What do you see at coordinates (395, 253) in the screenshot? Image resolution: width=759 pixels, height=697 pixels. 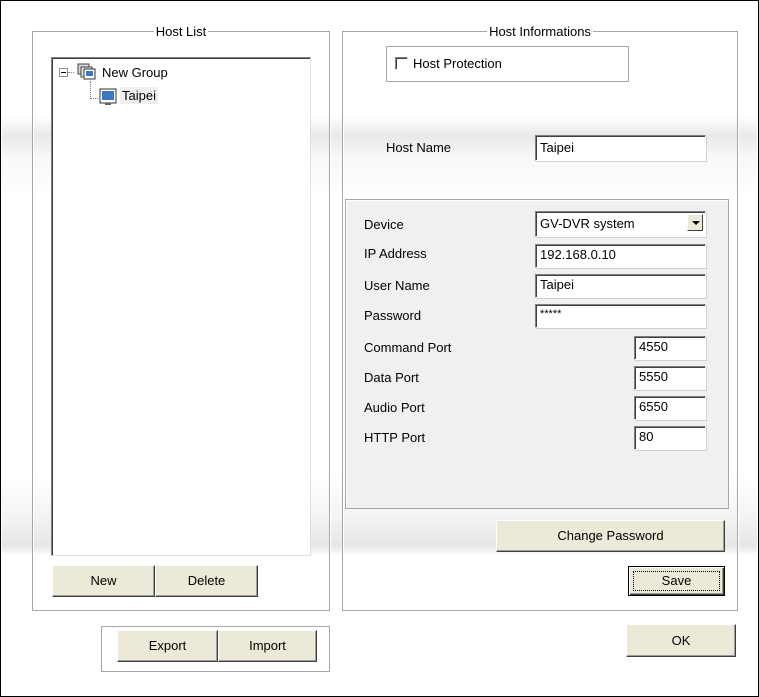 I see `ip-address-label: IP Address` at bounding box center [395, 253].